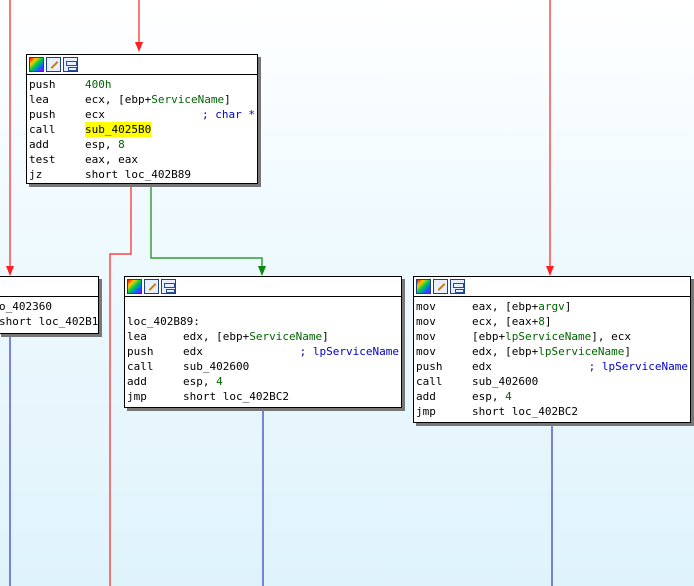  I want to click on asm-line: sh ort loc_402B18, so click(49, 321).